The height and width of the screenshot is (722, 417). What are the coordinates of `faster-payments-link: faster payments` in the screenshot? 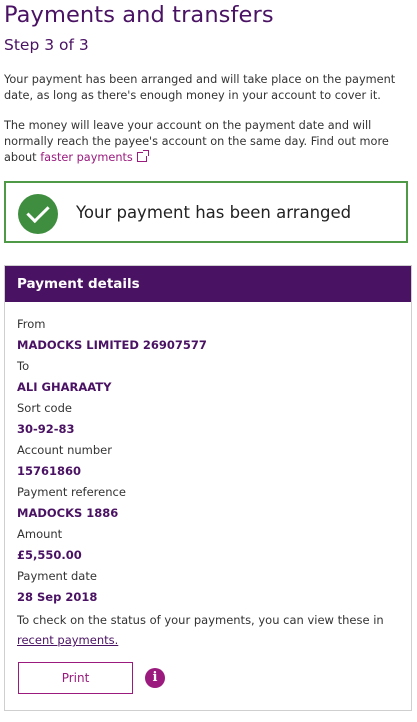 It's located at (94, 157).